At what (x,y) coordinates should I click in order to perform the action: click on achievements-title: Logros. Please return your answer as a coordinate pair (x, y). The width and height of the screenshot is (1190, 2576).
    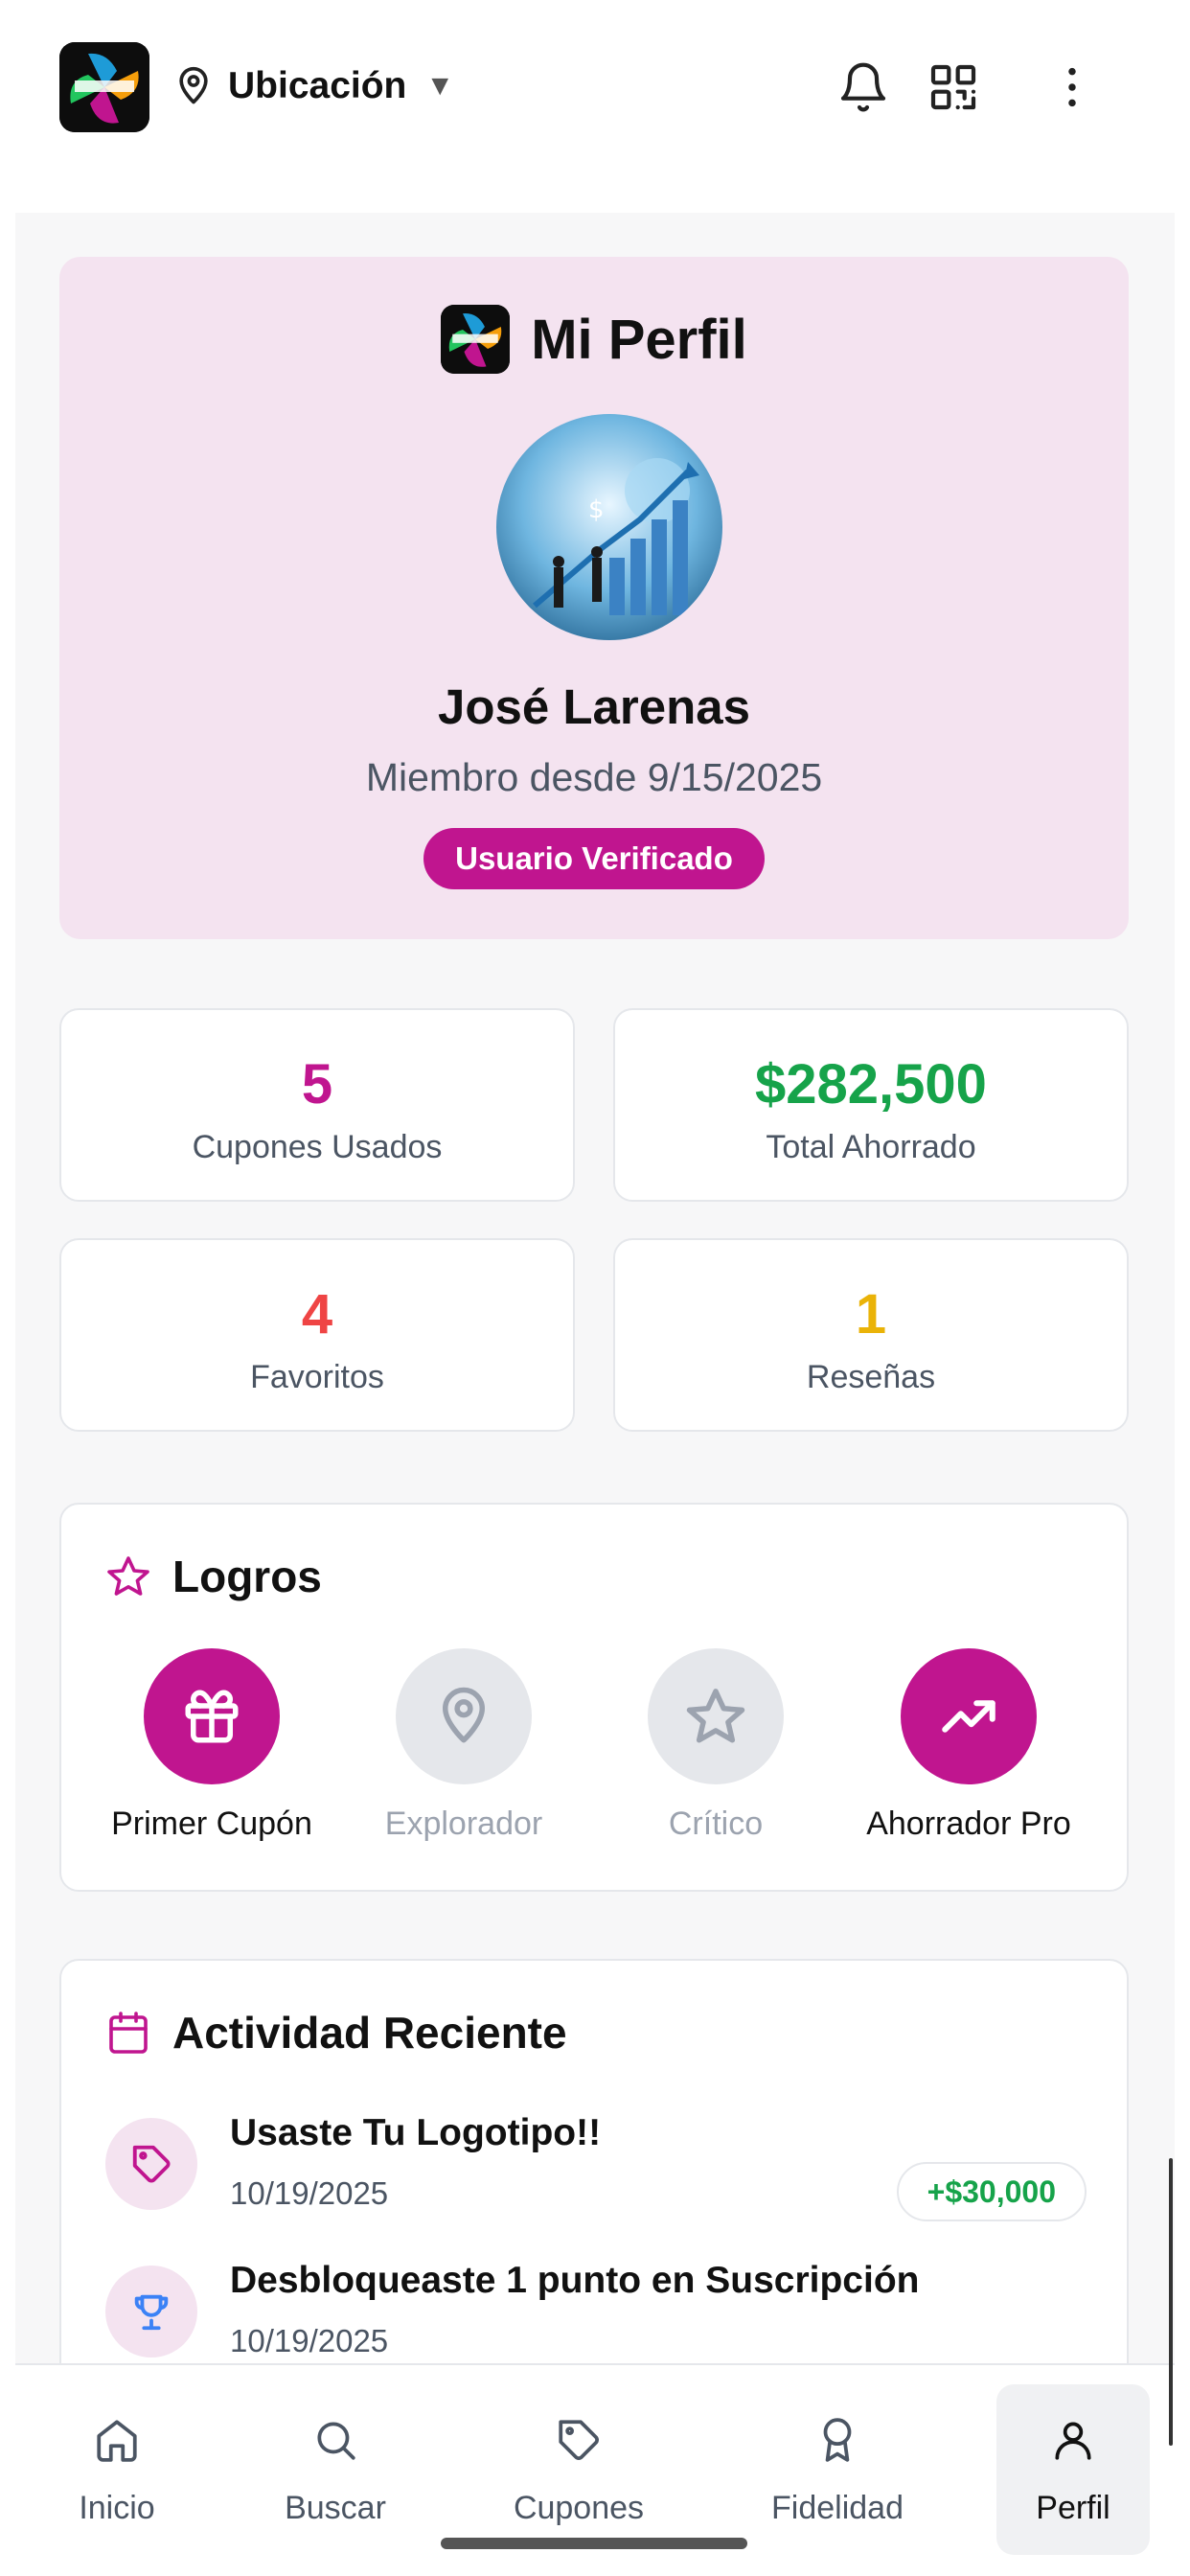
    Looking at the image, I should click on (247, 1576).